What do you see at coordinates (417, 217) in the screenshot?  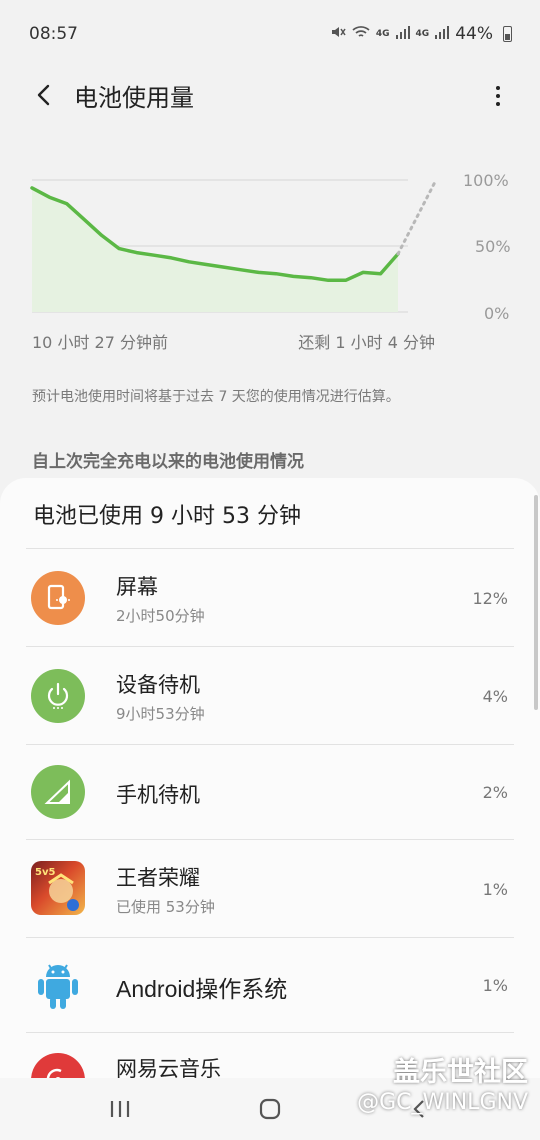 I see `projection-line` at bounding box center [417, 217].